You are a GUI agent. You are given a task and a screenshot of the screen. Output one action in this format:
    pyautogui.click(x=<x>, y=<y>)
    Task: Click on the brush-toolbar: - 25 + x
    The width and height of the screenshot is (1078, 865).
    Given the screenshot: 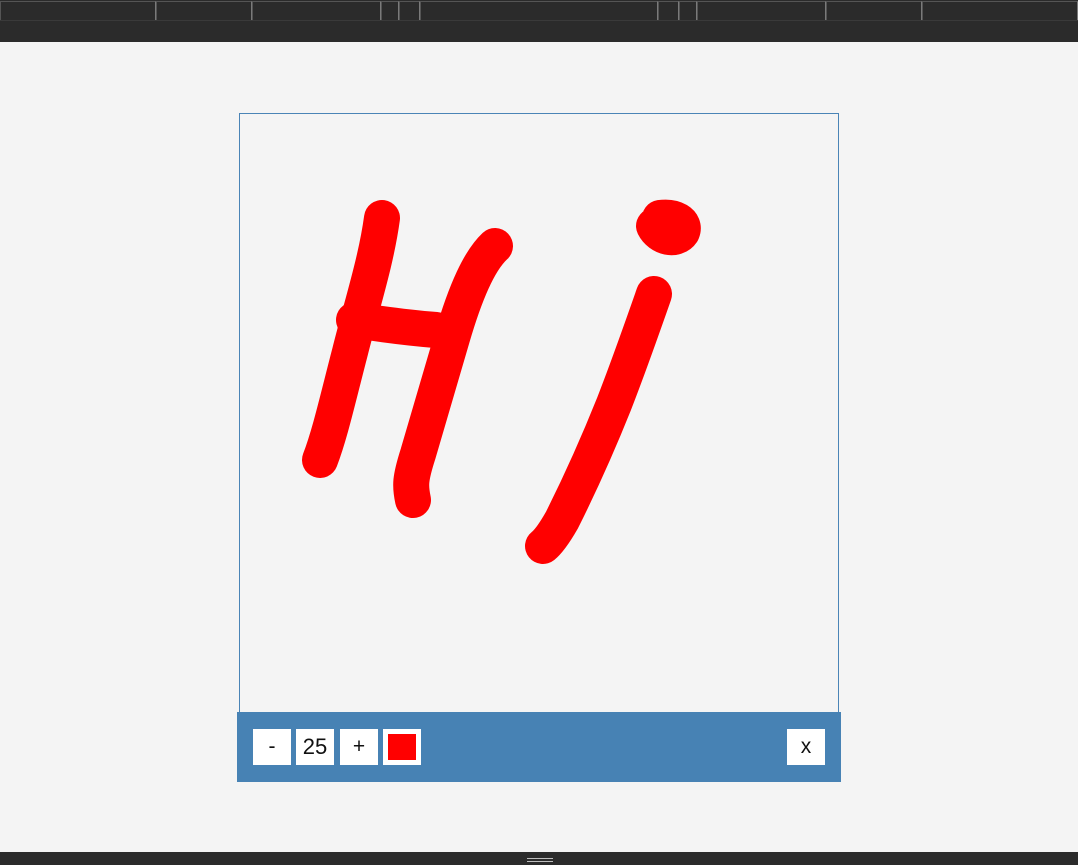 What is the action you would take?
    pyautogui.click(x=539, y=747)
    